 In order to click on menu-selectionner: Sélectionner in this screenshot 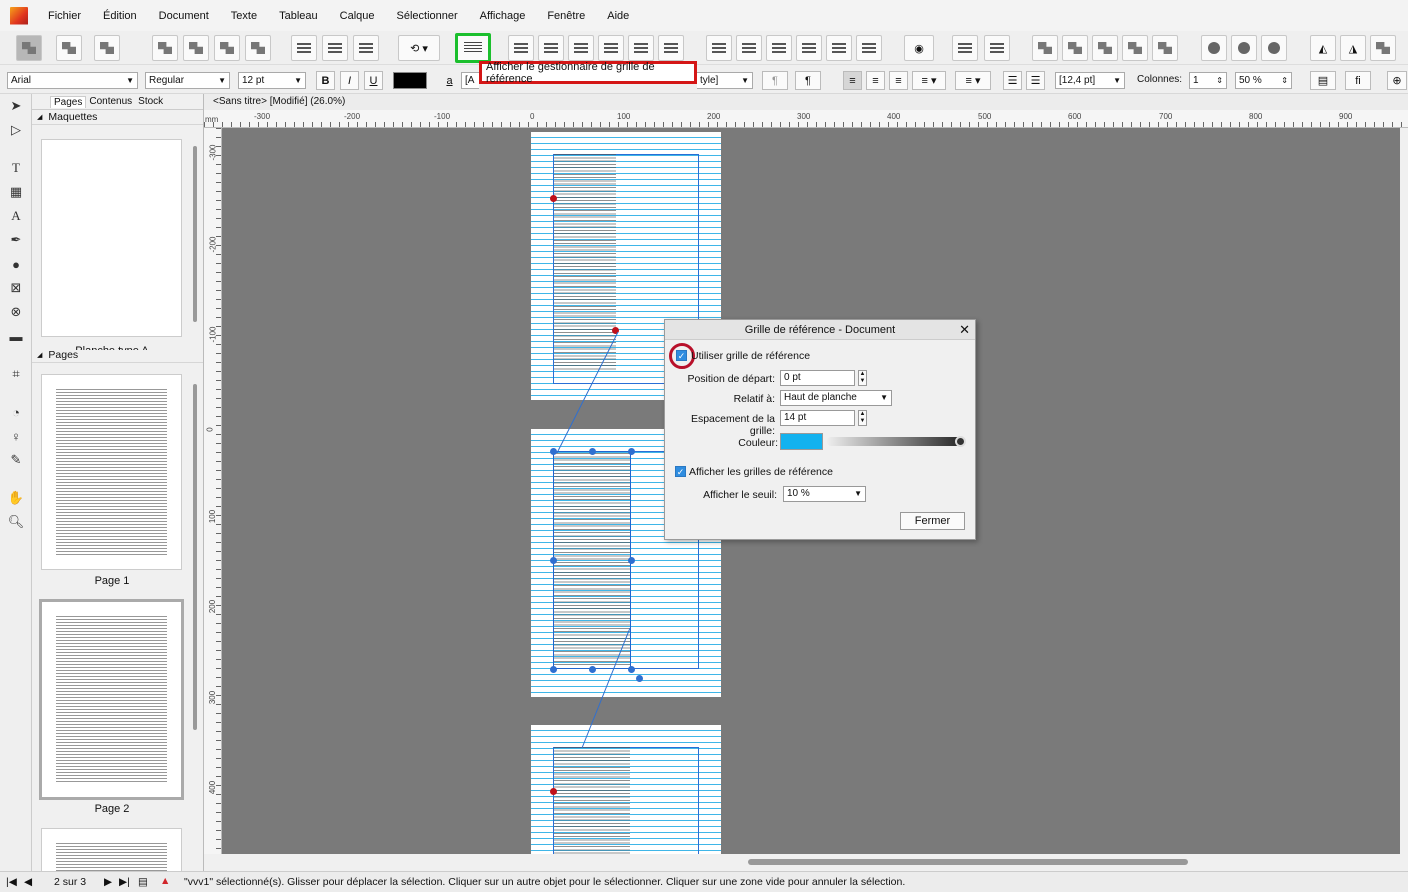, I will do `click(427, 16)`.